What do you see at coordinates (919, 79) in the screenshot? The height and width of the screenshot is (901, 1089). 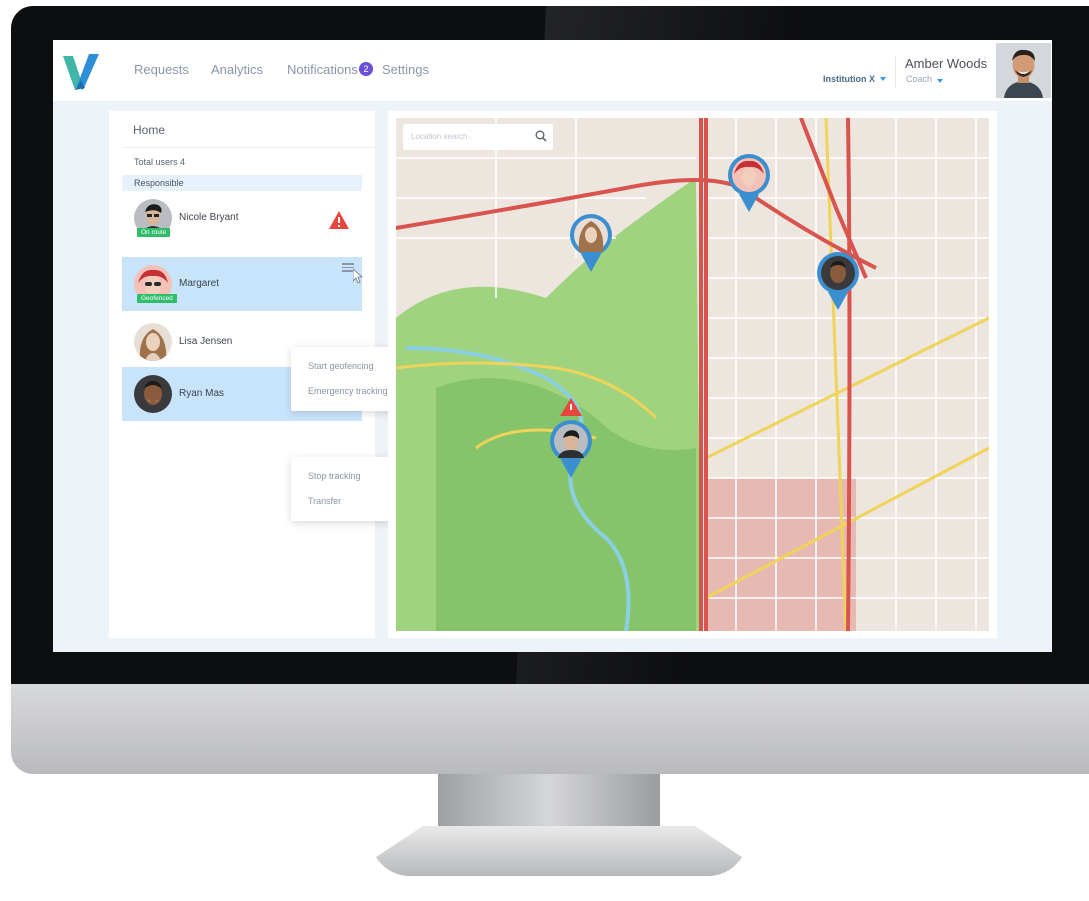 I see `user-role: Coach` at bounding box center [919, 79].